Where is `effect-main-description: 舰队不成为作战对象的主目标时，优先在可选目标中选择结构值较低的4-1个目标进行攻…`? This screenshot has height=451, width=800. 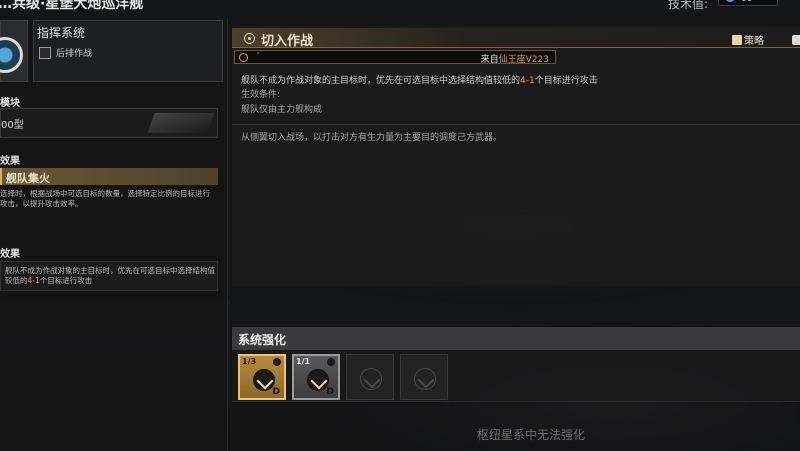 effect-main-description: 舰队不成为作战对象的主目标时，优先在可选目标中选择结构值较低的4-1个目标进行攻… is located at coordinates (419, 81).